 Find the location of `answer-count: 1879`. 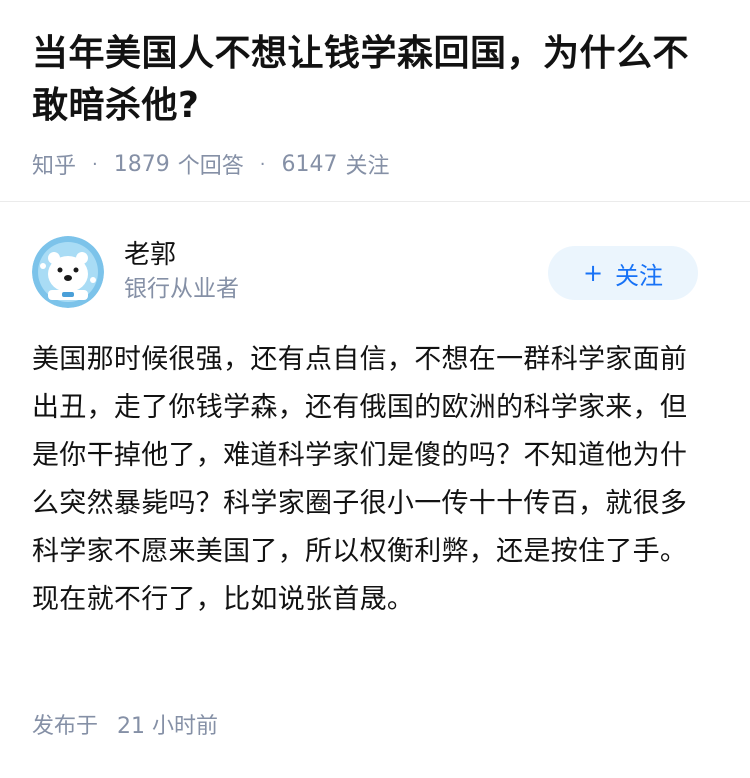

answer-count: 1879 is located at coordinates (141, 164).